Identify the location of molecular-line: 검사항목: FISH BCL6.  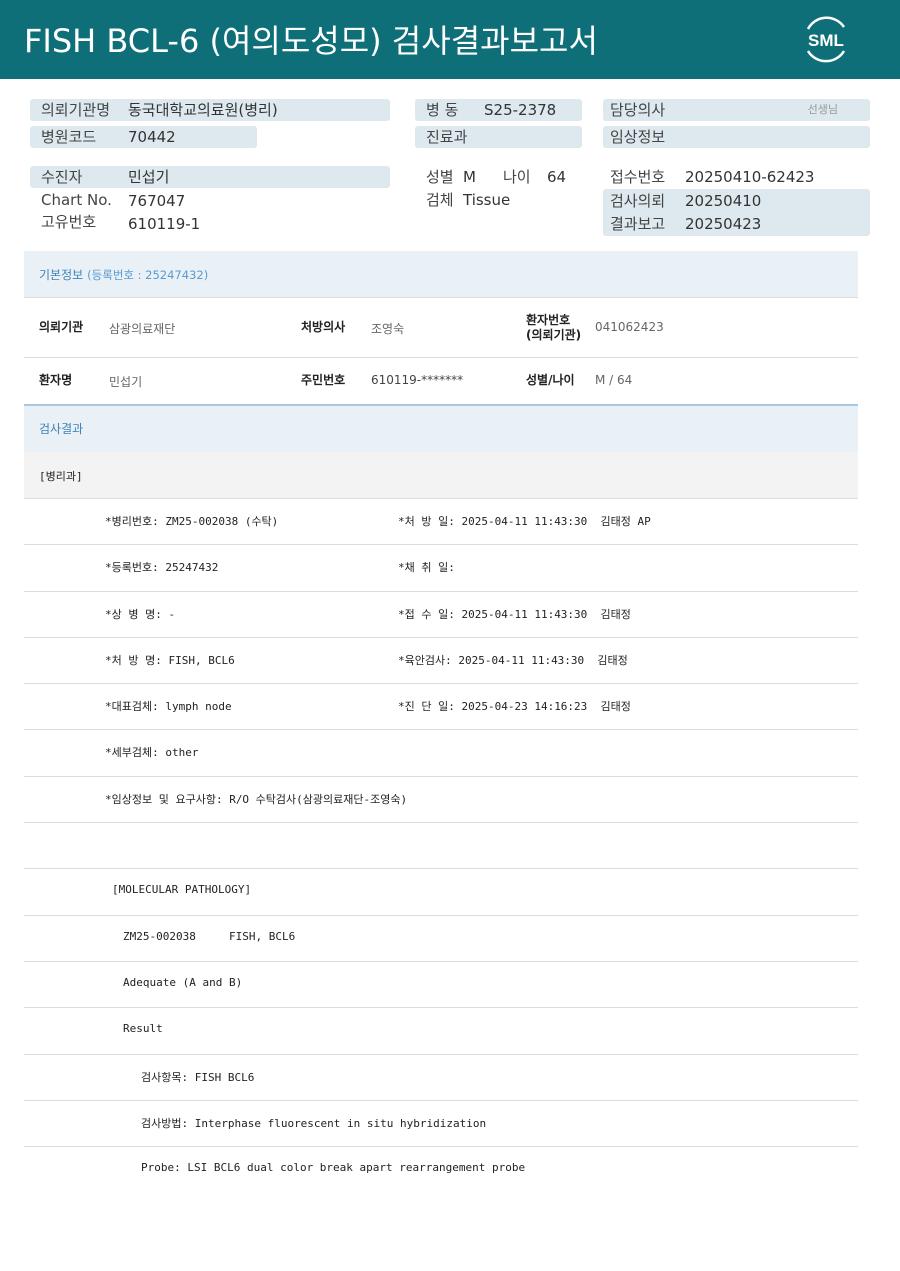
(198, 1077).